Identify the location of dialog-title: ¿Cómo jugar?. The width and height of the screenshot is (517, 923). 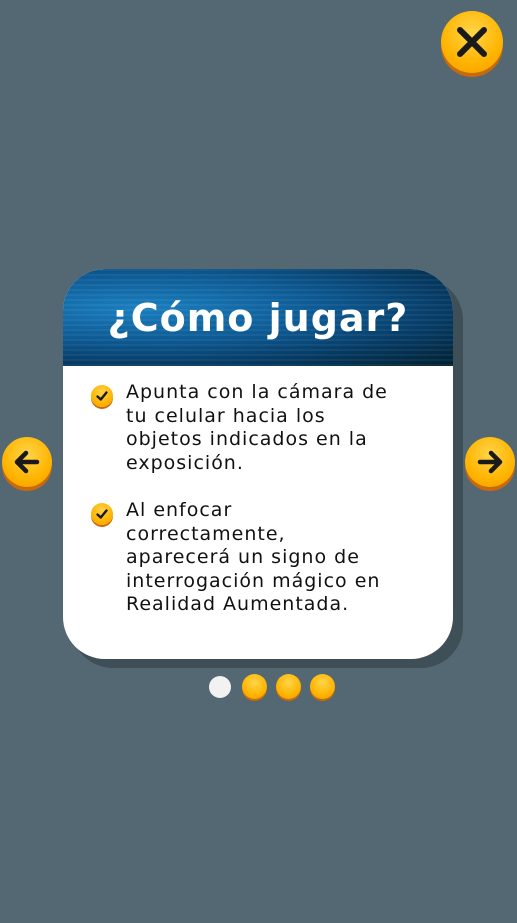
(258, 317).